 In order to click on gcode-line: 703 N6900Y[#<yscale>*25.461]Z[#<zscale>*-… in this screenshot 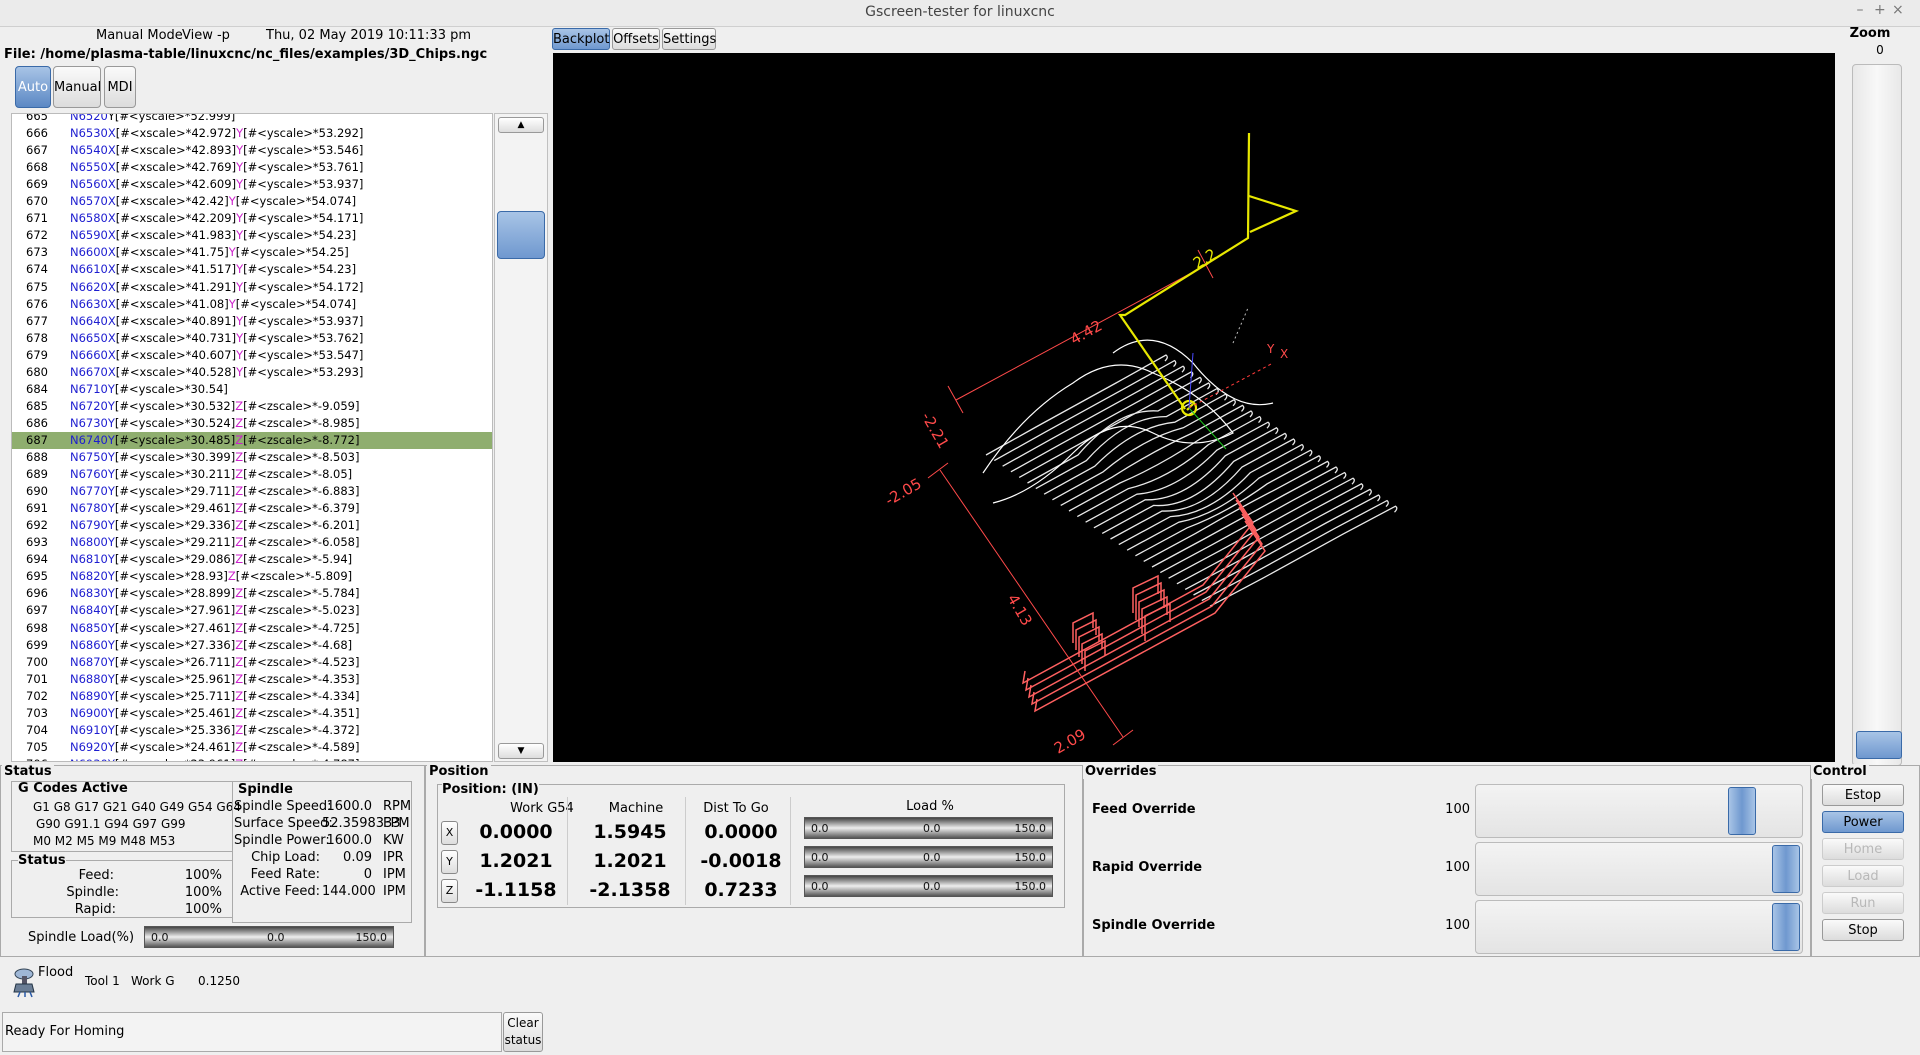, I will do `click(252, 713)`.